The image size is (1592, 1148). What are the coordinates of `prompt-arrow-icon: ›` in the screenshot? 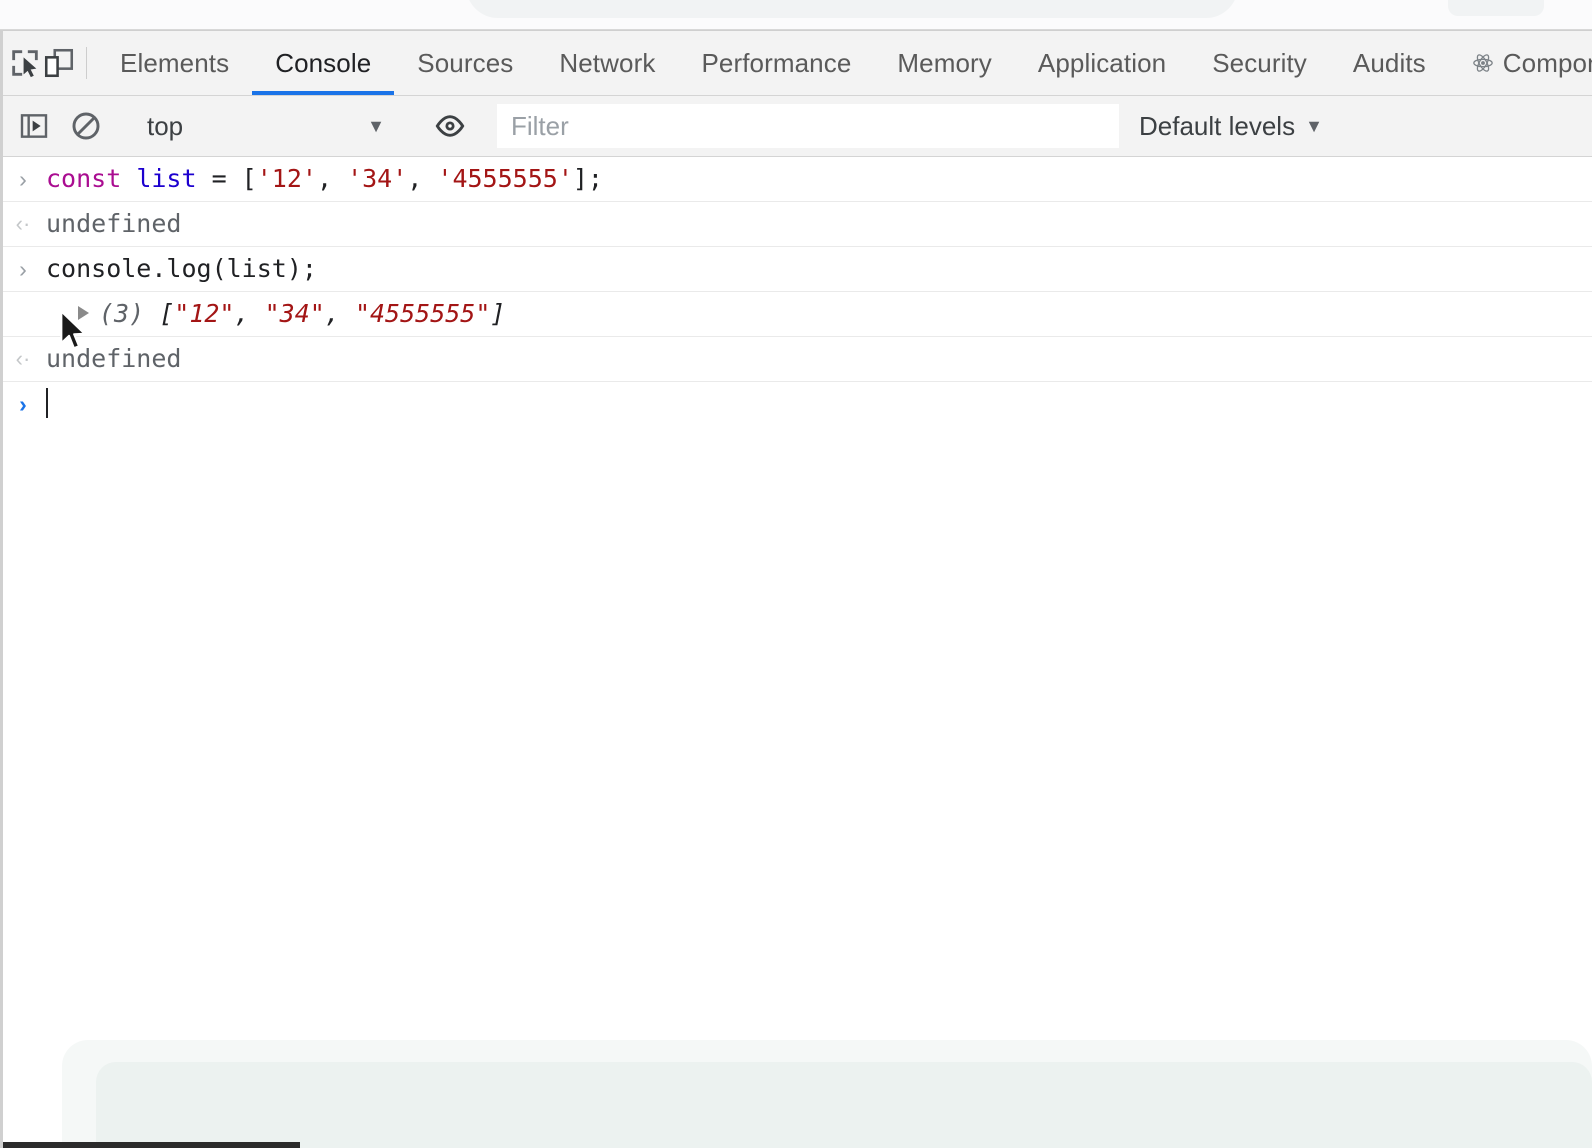 It's located at (23, 404).